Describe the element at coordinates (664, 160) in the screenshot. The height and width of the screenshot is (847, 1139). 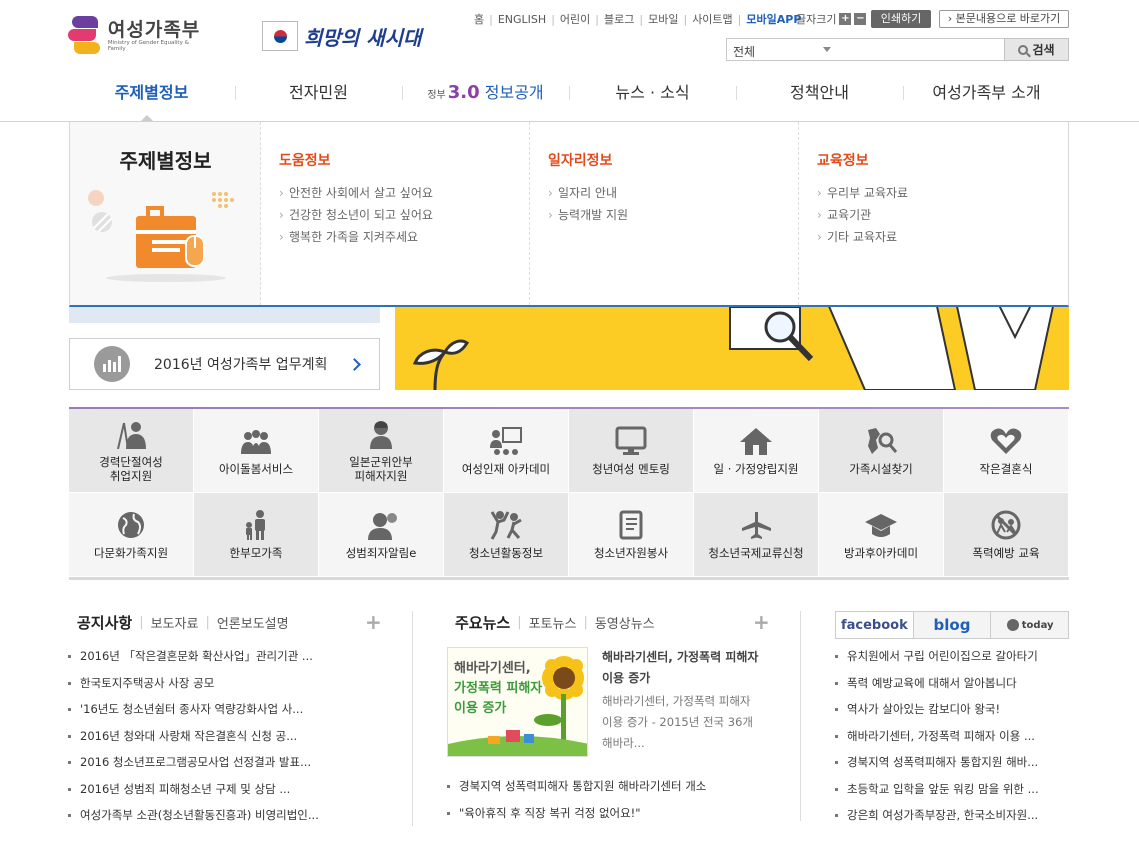
I see `mega-heading-jobs: 일자리정보` at that location.